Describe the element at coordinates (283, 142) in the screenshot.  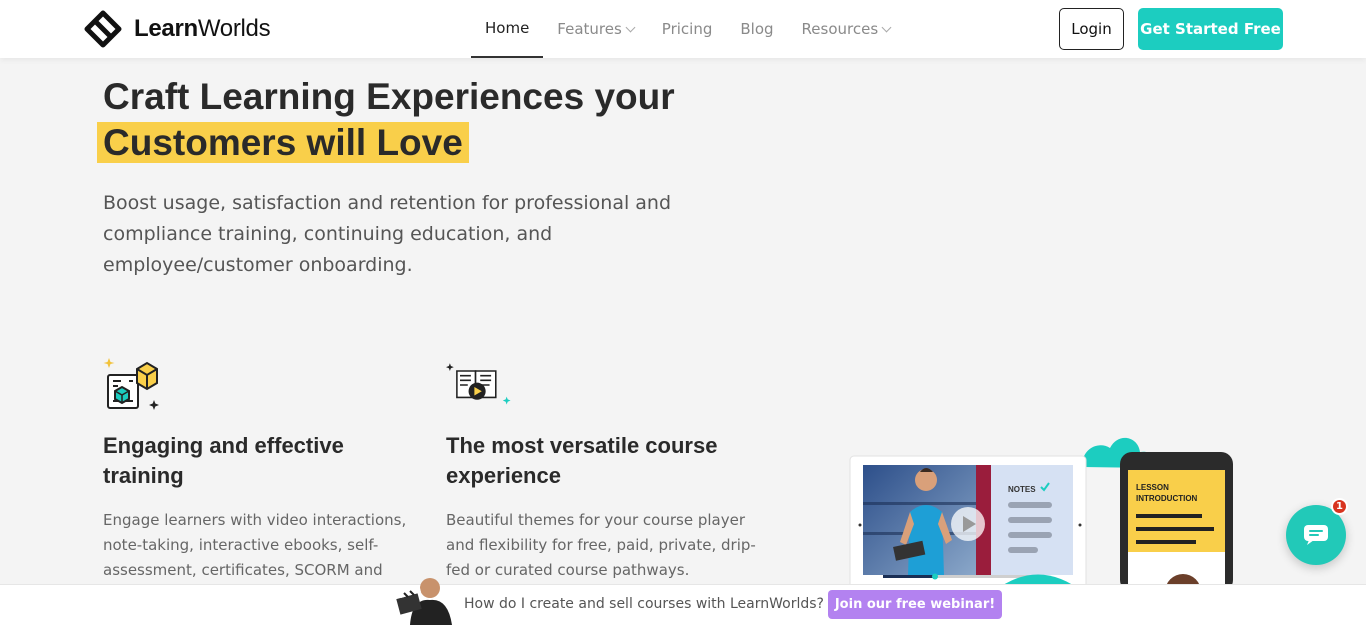
I see `hero-title-highlight: Customers will Love` at that location.